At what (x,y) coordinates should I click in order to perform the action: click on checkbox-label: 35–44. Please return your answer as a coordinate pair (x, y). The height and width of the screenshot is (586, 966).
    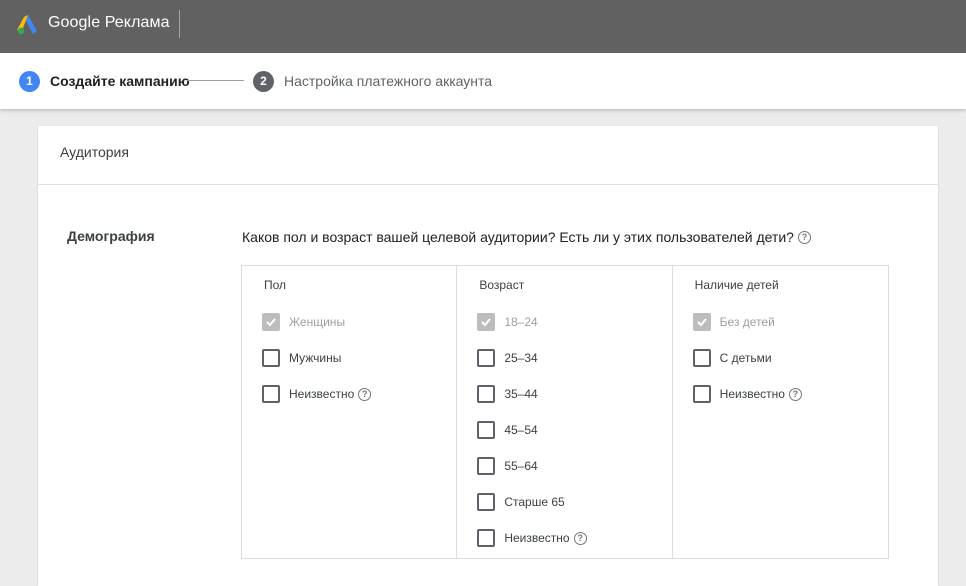
    Looking at the image, I should click on (521, 394).